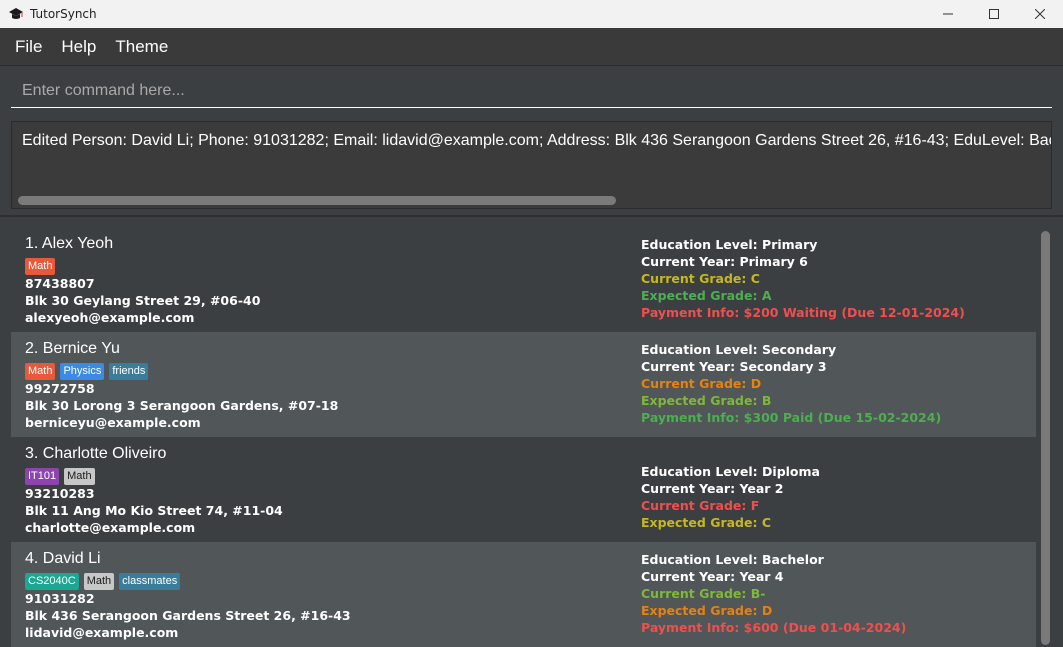 The width and height of the screenshot is (1063, 647). Describe the element at coordinates (730, 471) in the screenshot. I see `detail-line: Education Level: Diploma` at that location.